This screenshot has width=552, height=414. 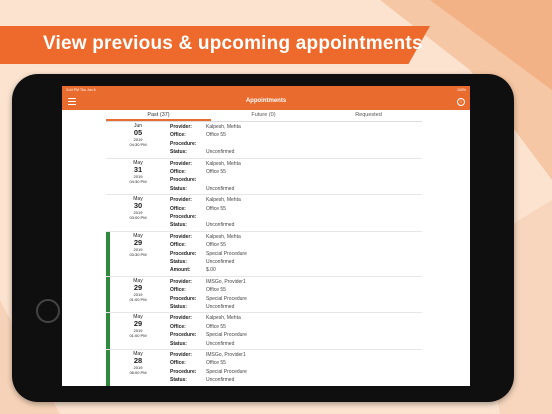 I want to click on tab-future: Future (0), so click(x=263, y=115).